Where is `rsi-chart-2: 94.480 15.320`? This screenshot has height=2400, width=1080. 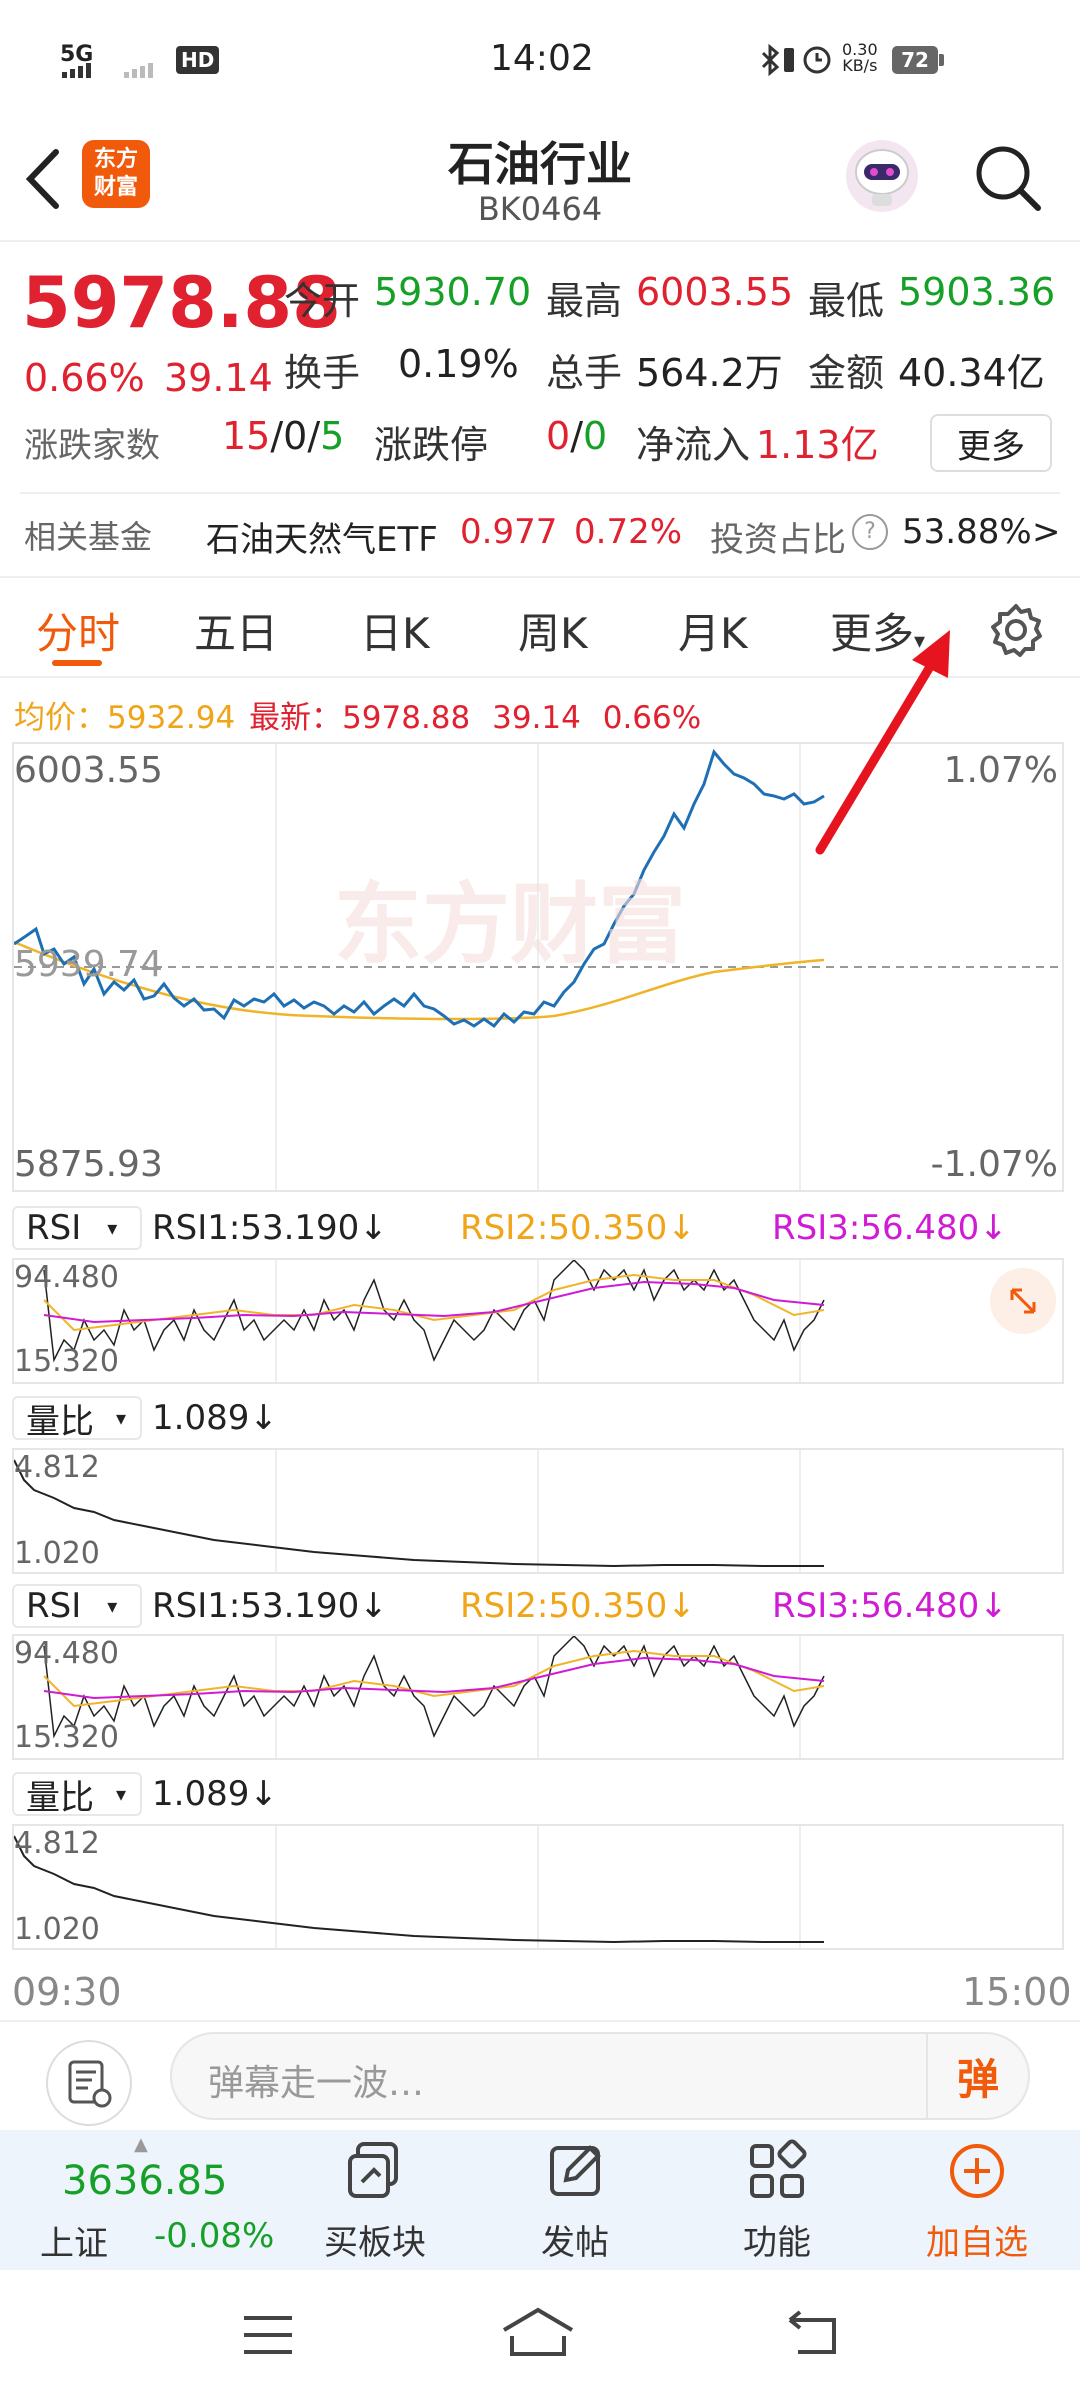 rsi-chart-2: 94.480 15.320 is located at coordinates (538, 1697).